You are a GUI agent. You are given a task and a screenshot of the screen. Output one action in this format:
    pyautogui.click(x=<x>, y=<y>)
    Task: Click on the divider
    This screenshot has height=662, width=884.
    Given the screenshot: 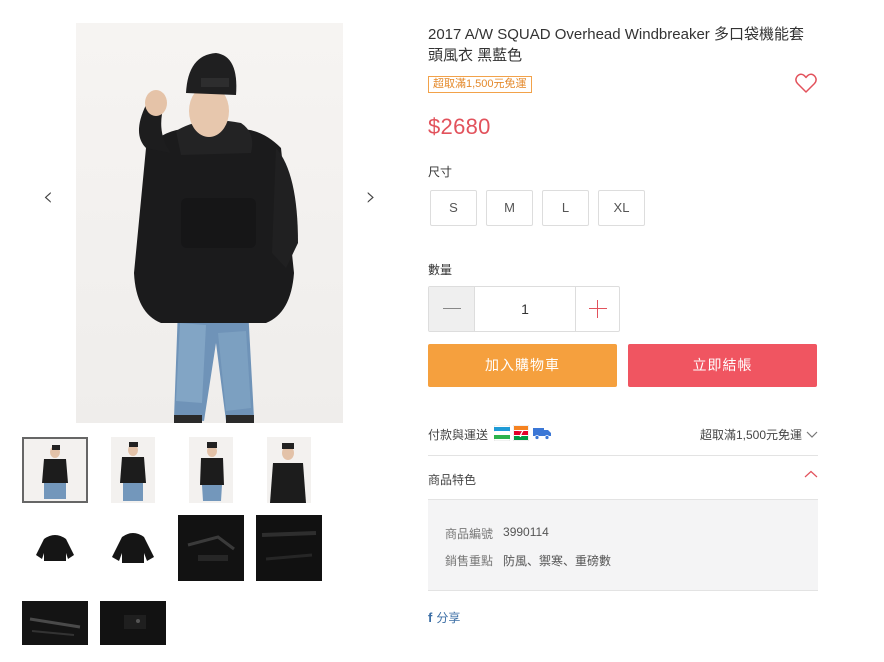 What is the action you would take?
    pyautogui.click(x=623, y=590)
    